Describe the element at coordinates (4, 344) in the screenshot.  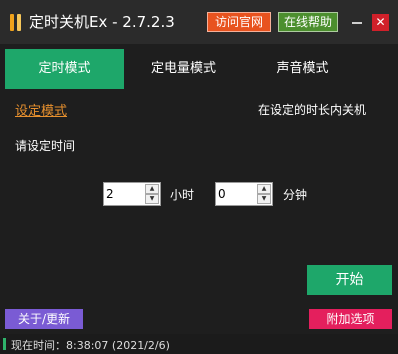
I see `status-indicator` at that location.